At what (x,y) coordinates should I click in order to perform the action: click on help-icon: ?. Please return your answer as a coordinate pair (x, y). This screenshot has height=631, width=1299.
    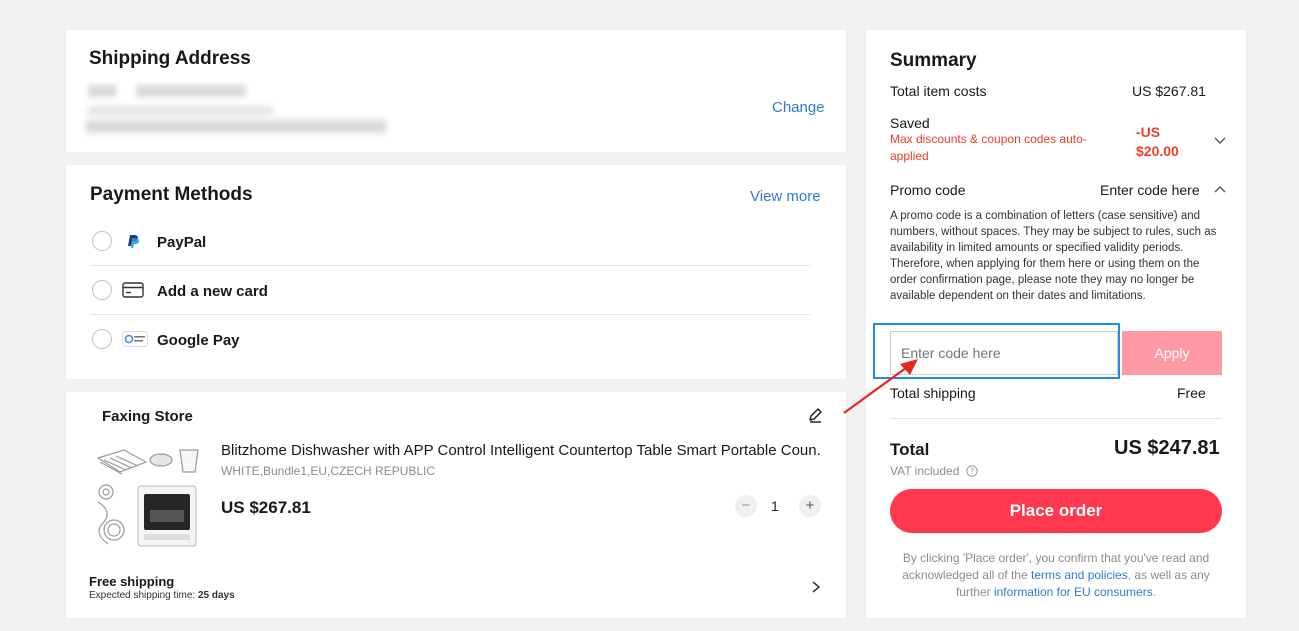
    Looking at the image, I should click on (972, 471).